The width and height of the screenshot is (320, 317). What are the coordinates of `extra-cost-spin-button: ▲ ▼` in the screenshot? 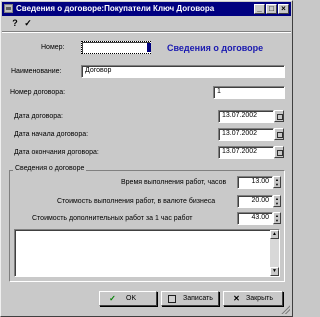 It's located at (277, 218).